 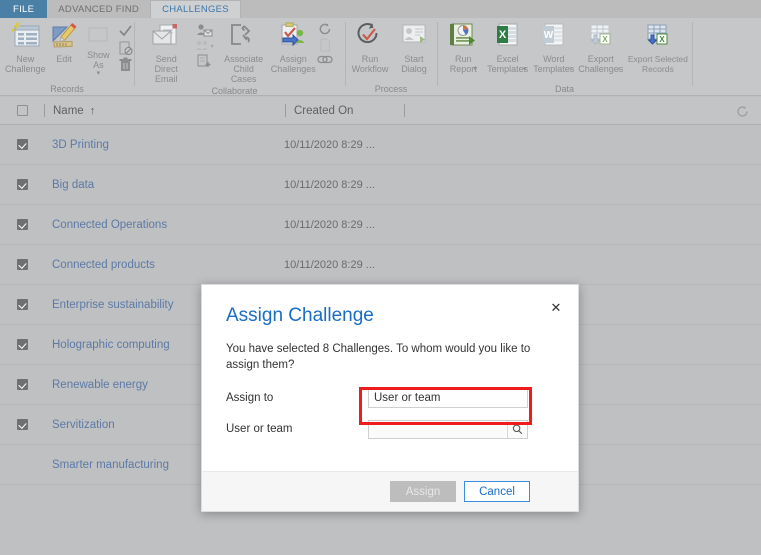 I want to click on tab-challenges: CHALLENGES, so click(x=195, y=9).